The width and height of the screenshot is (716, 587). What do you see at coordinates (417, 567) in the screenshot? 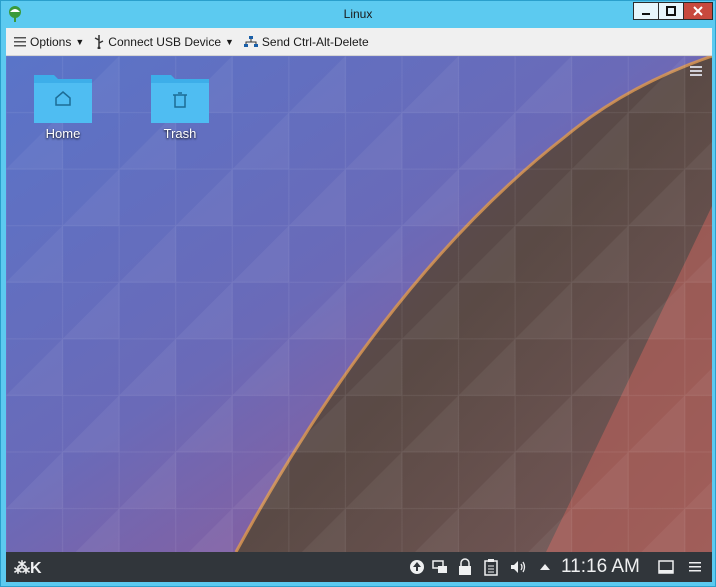
I see `update-icon` at bounding box center [417, 567].